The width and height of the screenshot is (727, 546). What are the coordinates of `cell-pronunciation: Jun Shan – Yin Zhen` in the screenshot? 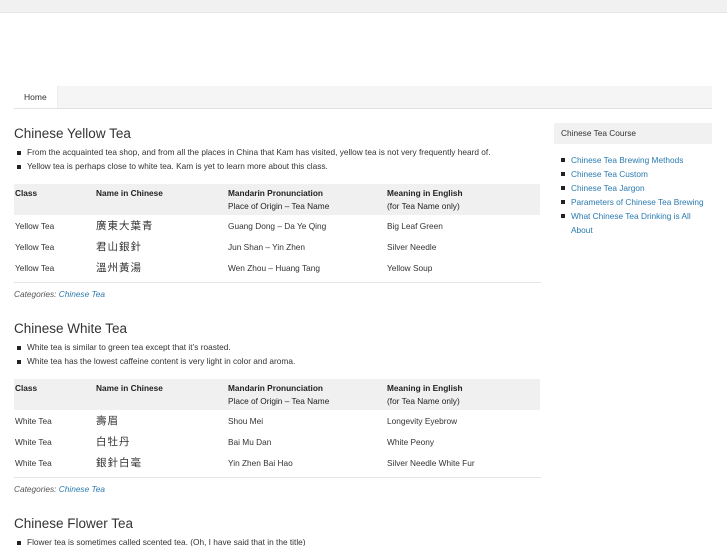 It's located at (267, 246).